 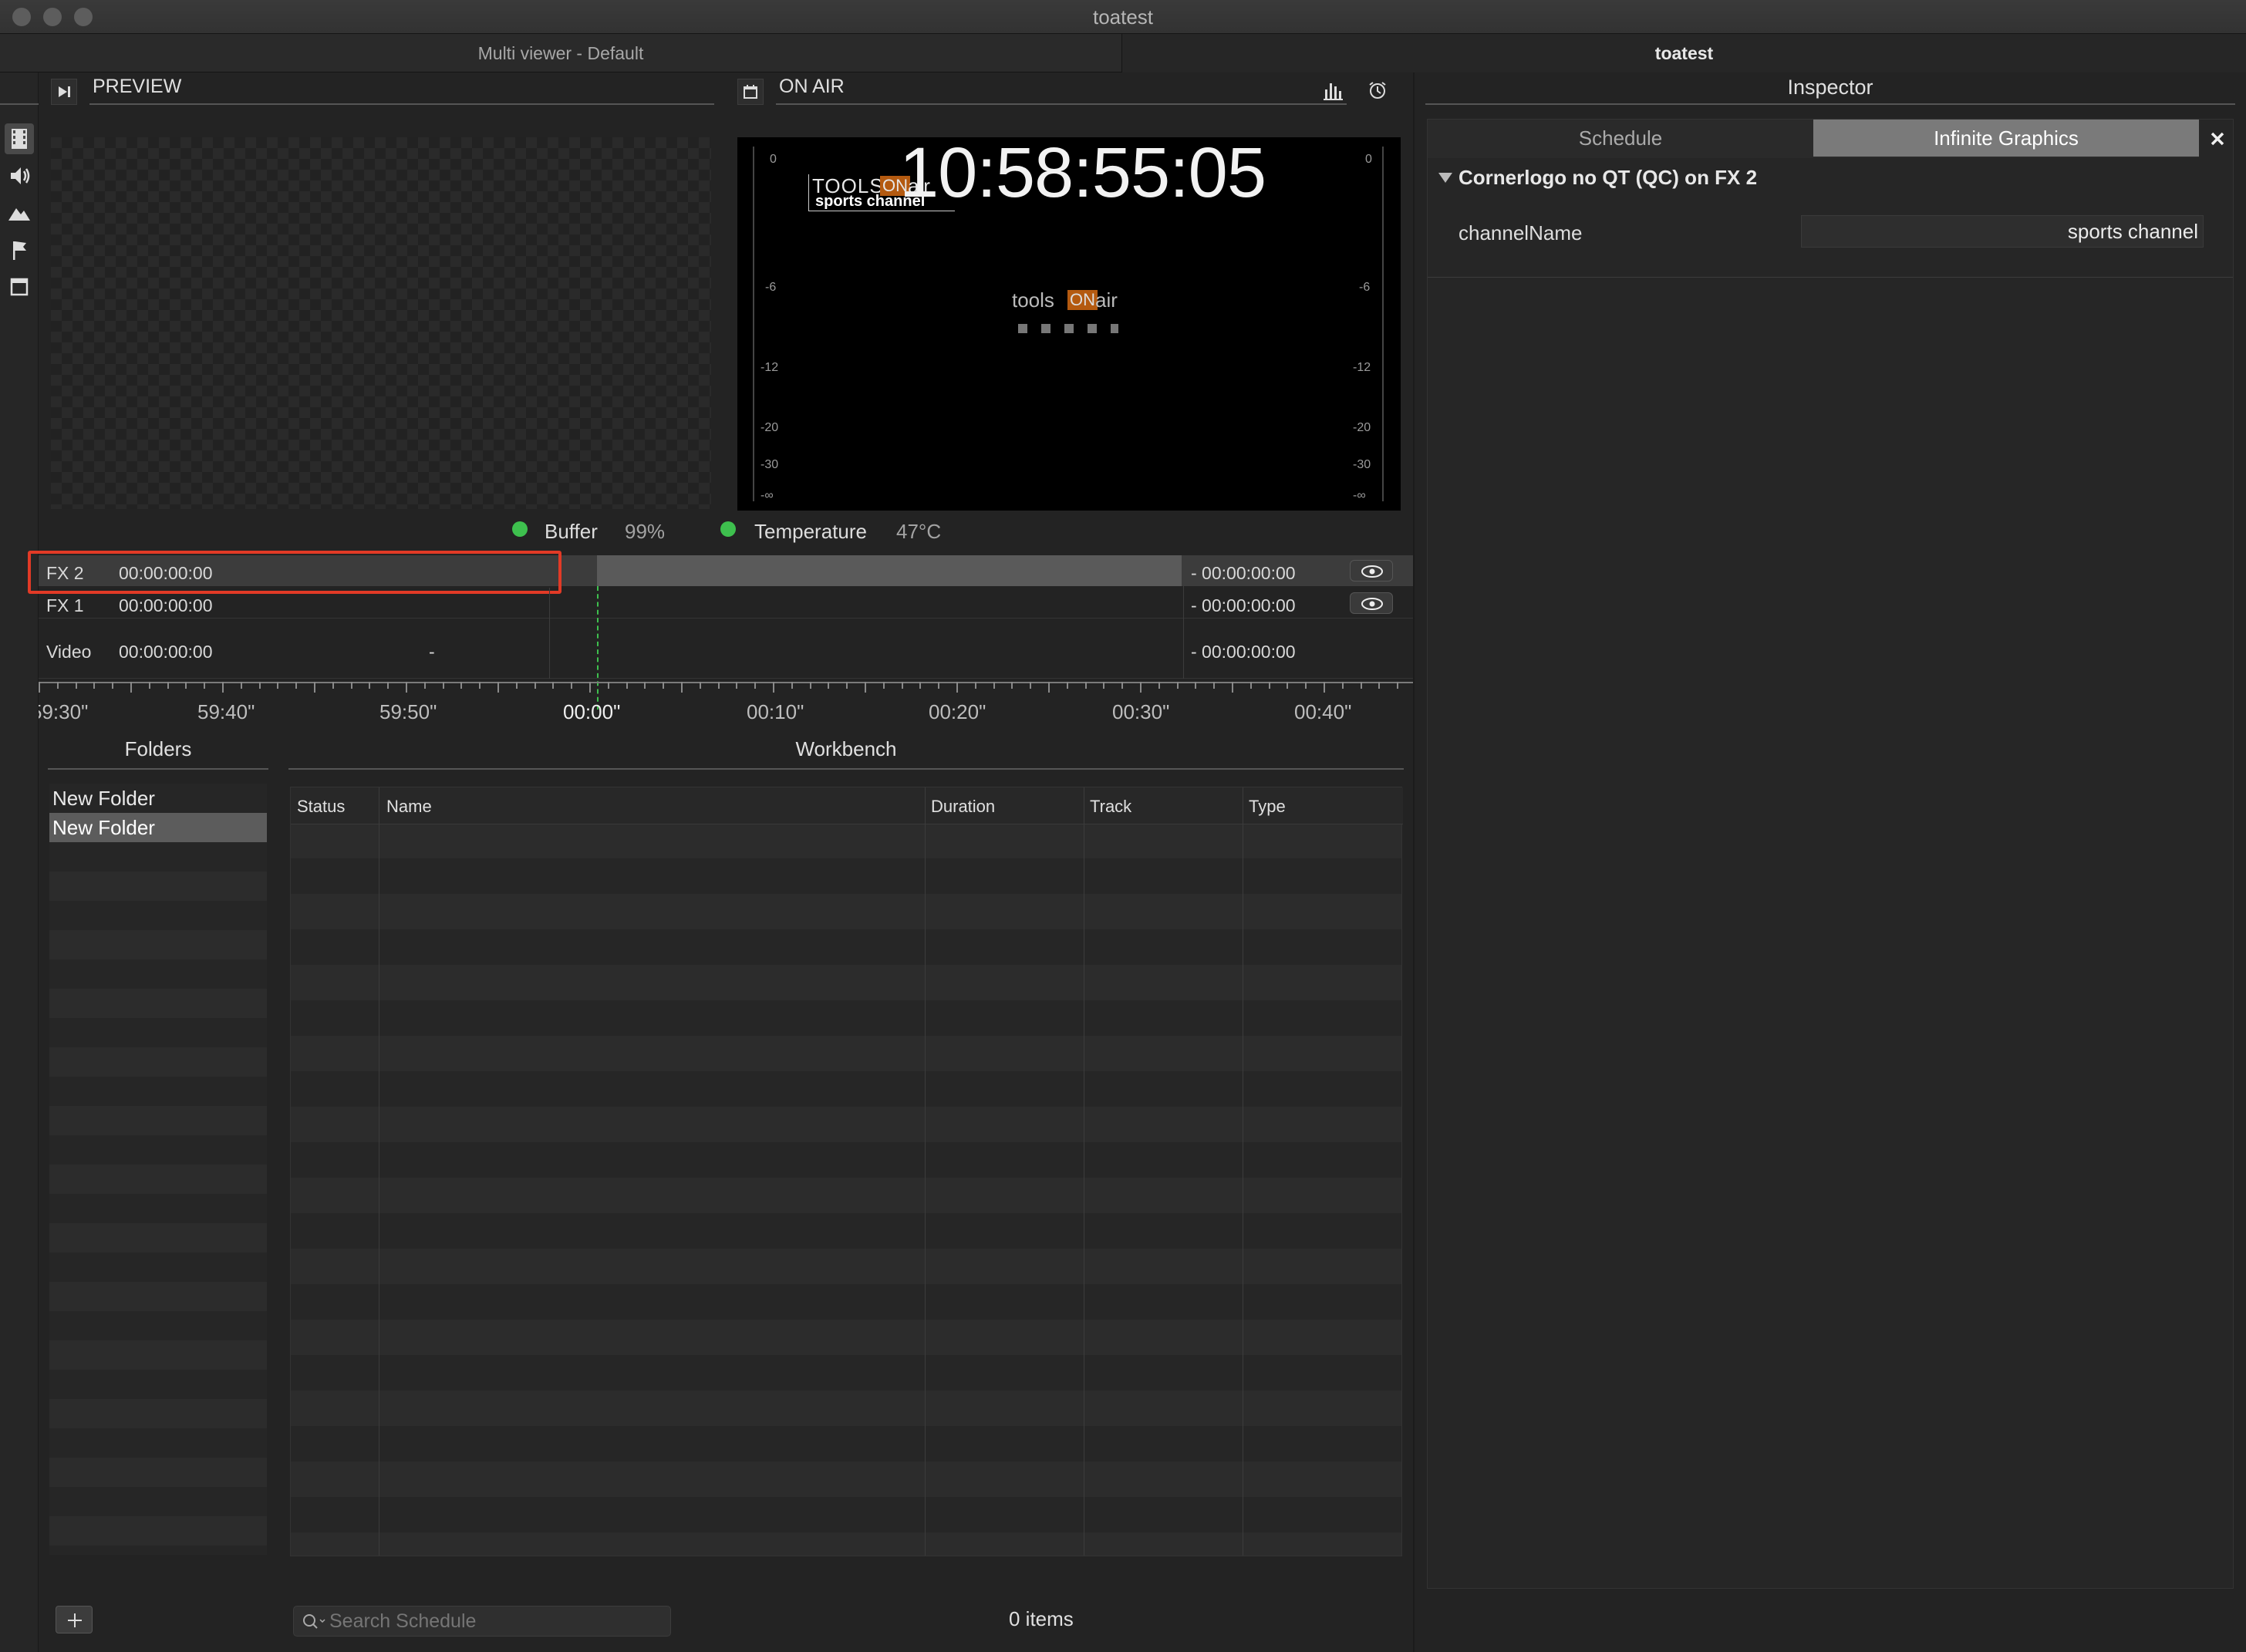 I want to click on buffer-label: Buffer, so click(x=572, y=532).